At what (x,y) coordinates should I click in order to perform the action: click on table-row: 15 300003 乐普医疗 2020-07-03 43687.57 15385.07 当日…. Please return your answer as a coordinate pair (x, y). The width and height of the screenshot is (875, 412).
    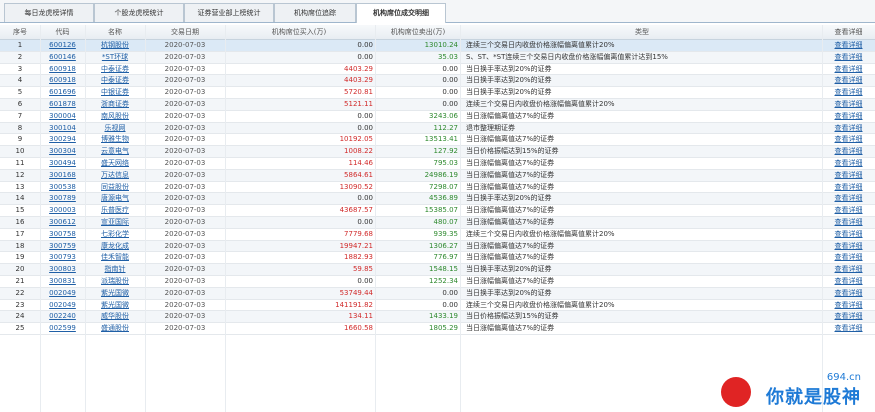
    Looking at the image, I should click on (437, 211).